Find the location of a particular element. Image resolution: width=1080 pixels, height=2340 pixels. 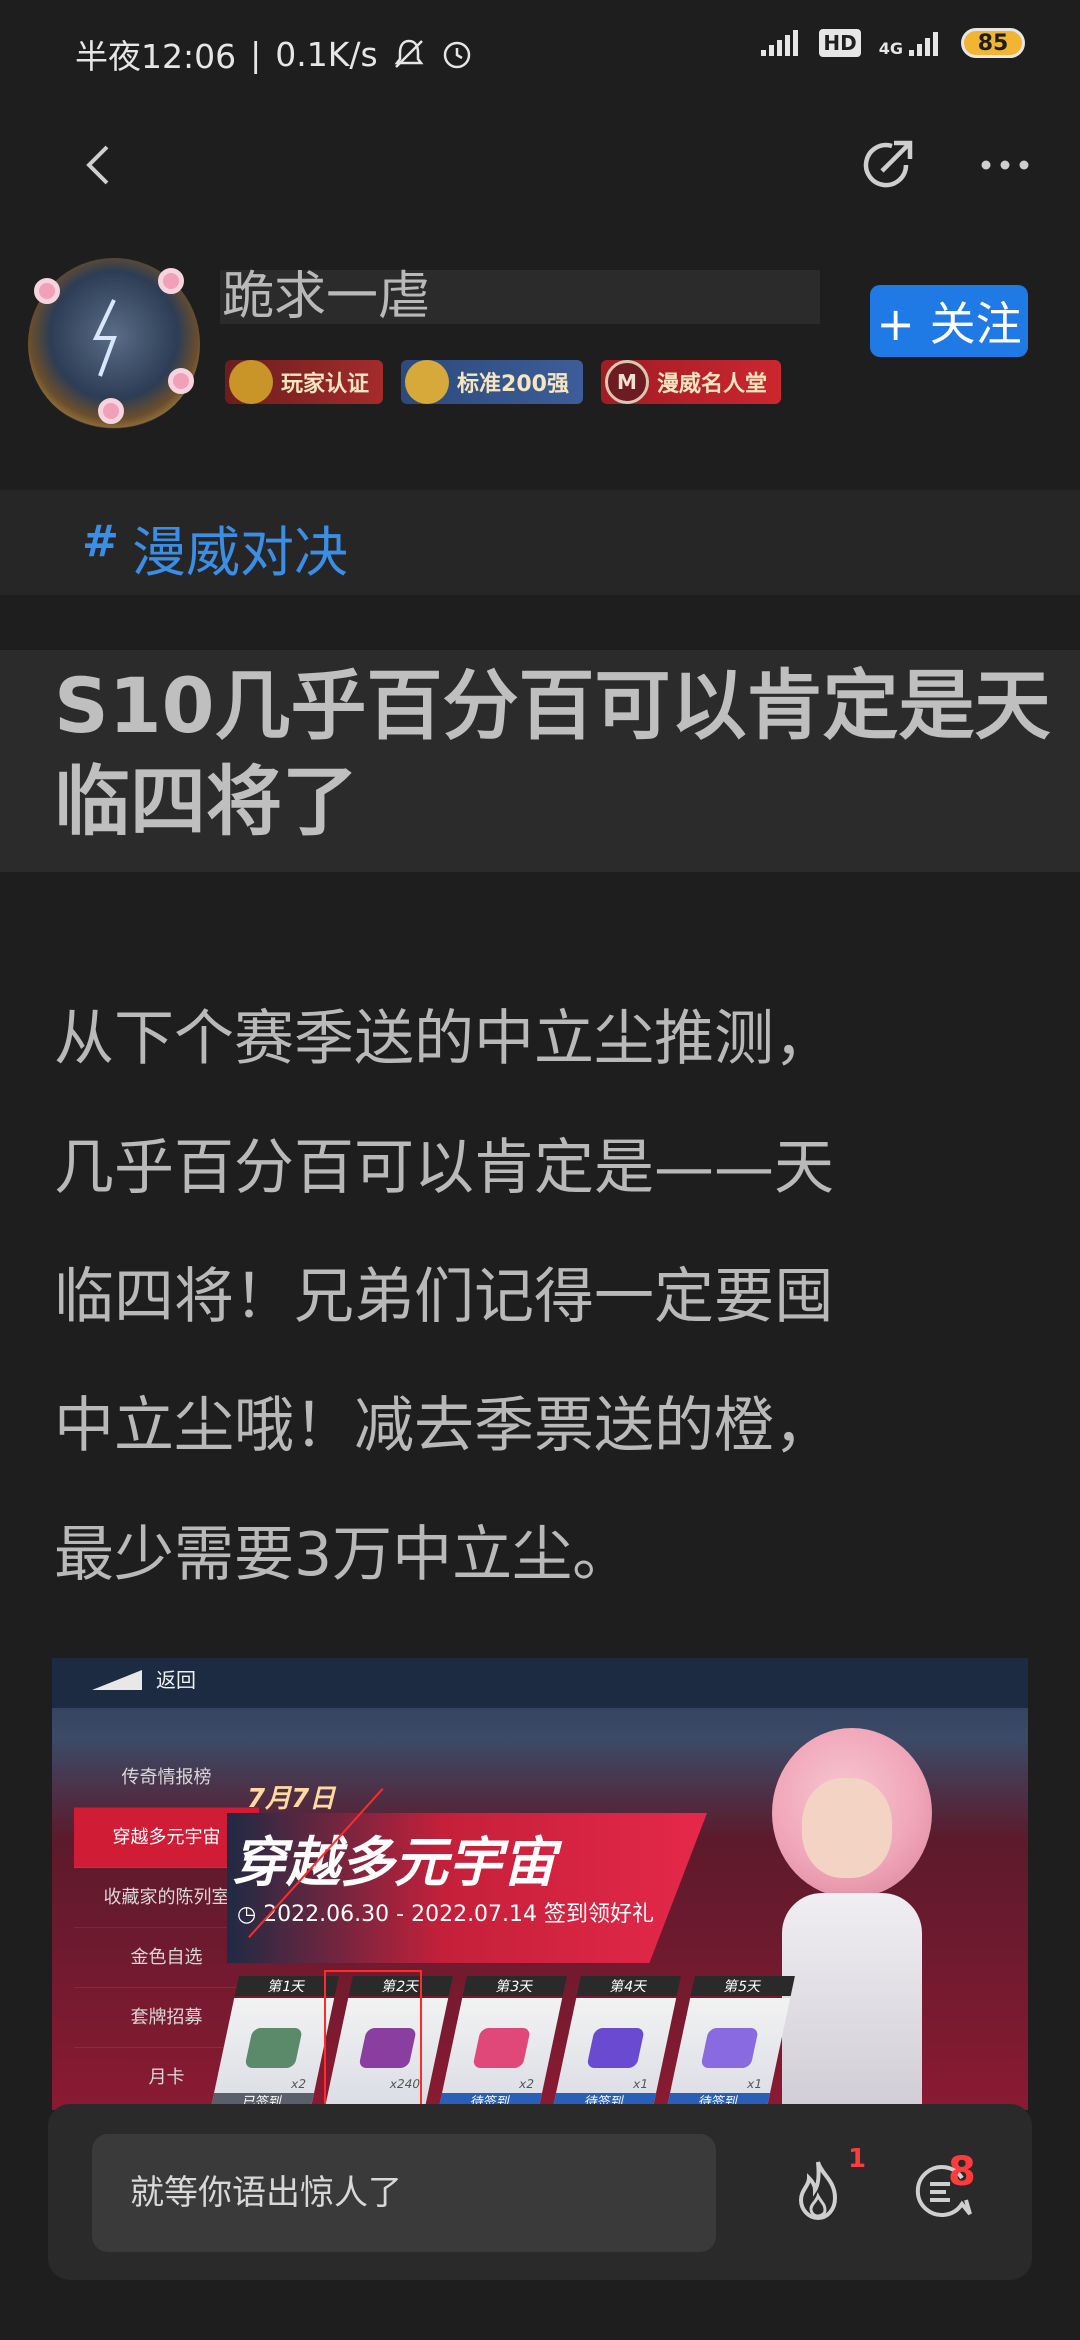

status-time: 半夜12:06 is located at coordinates (156, 56).